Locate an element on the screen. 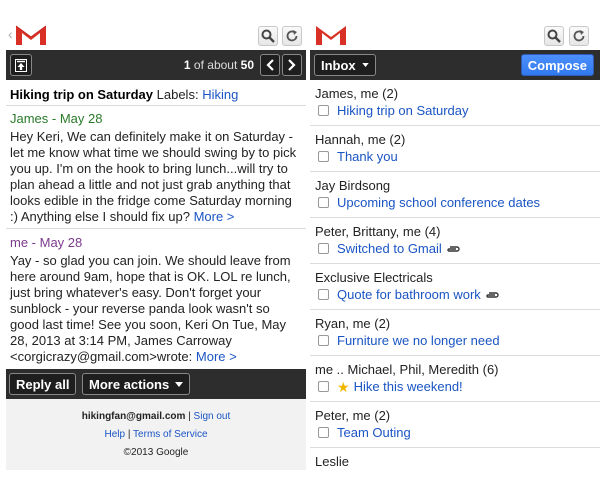  thread-subject: Furniture we no longer need is located at coordinates (418, 340).